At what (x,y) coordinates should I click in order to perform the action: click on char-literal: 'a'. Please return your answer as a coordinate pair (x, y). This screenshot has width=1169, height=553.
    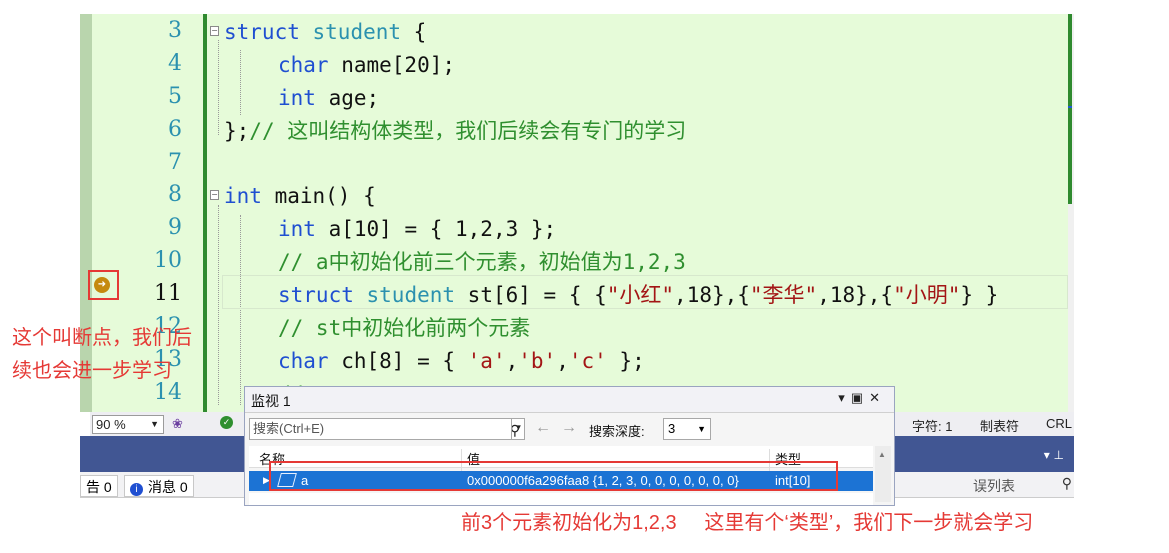
    Looking at the image, I should click on (486, 361).